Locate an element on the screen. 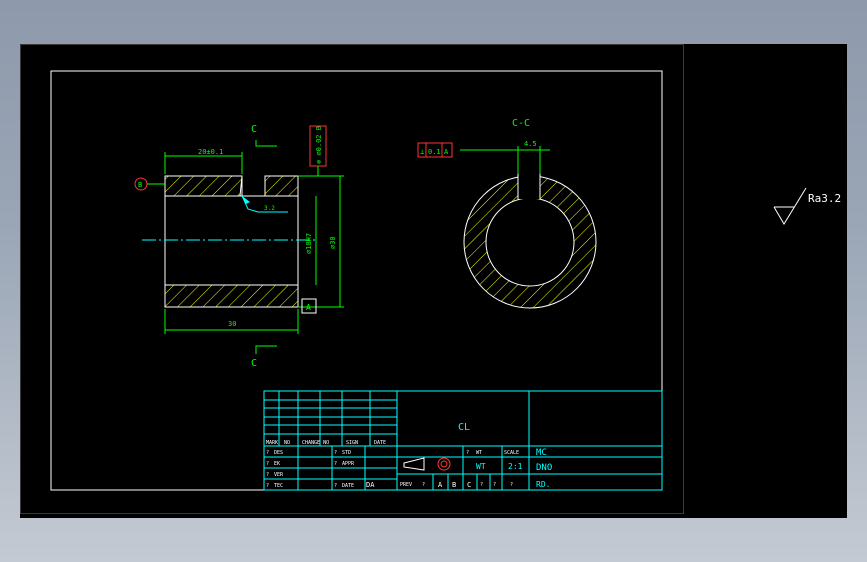  section-inner-bore is located at coordinates (530, 242).